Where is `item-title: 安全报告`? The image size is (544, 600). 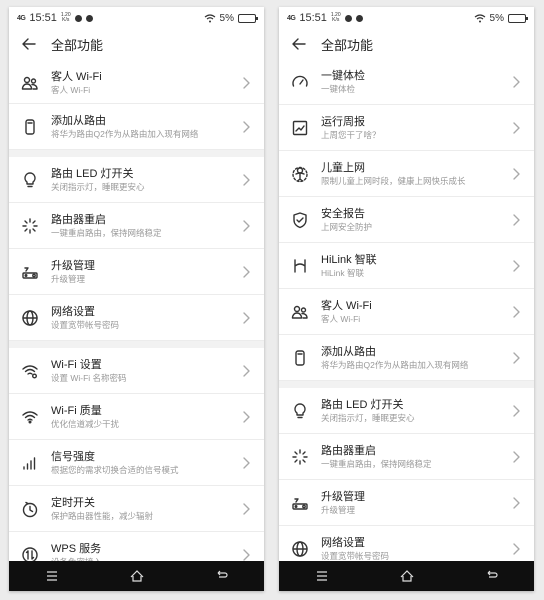 item-title: 安全报告 is located at coordinates (343, 213).